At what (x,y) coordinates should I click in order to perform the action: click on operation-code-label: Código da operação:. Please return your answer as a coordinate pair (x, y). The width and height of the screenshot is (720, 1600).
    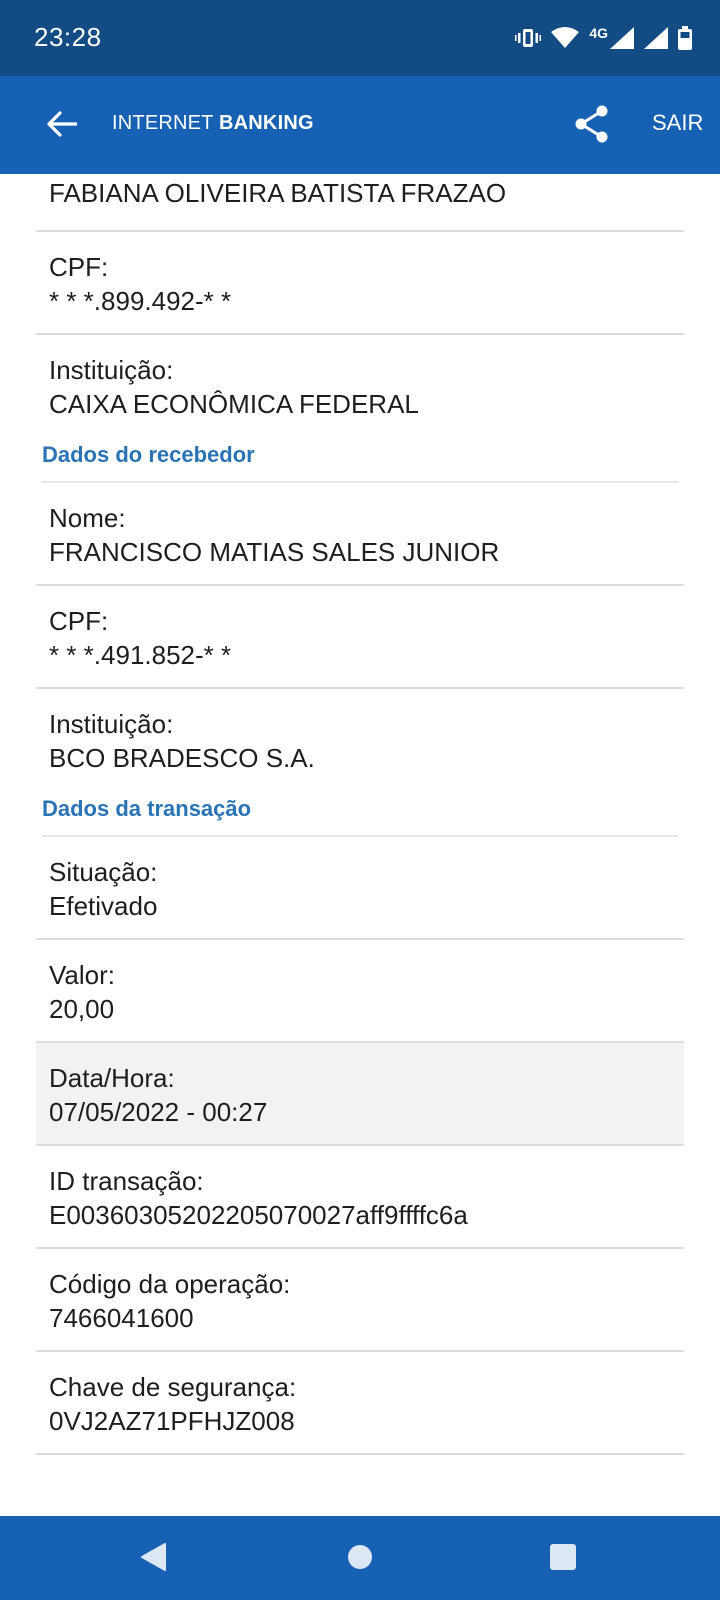
    Looking at the image, I should click on (170, 1284).